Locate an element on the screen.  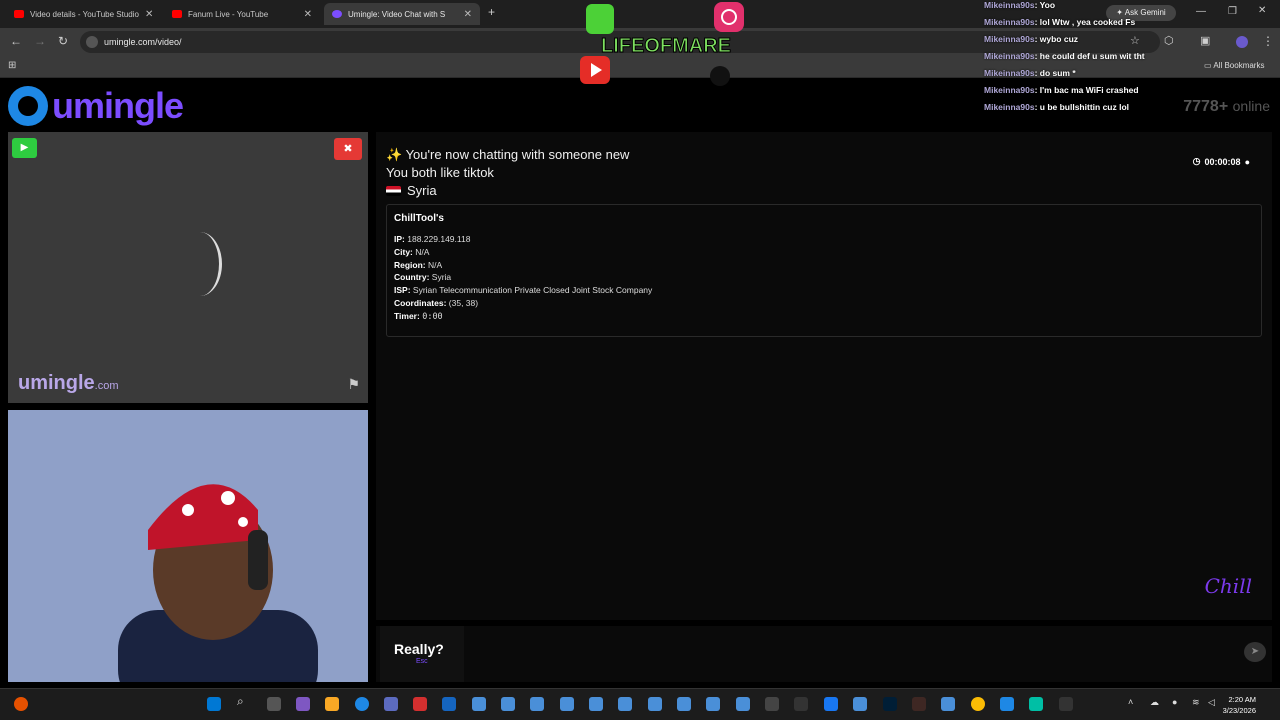
stream-title: LIFEOFMARE is located at coordinates (666, 46).